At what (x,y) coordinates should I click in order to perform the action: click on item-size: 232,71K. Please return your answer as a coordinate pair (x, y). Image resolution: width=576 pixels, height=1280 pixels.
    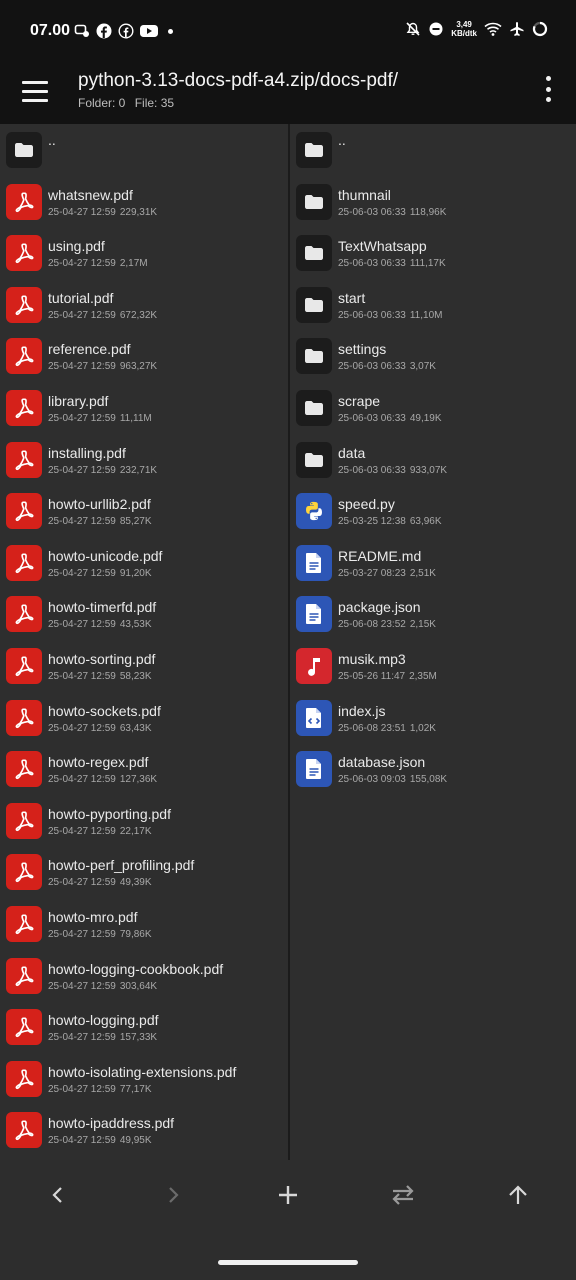
    Looking at the image, I should click on (138, 470).